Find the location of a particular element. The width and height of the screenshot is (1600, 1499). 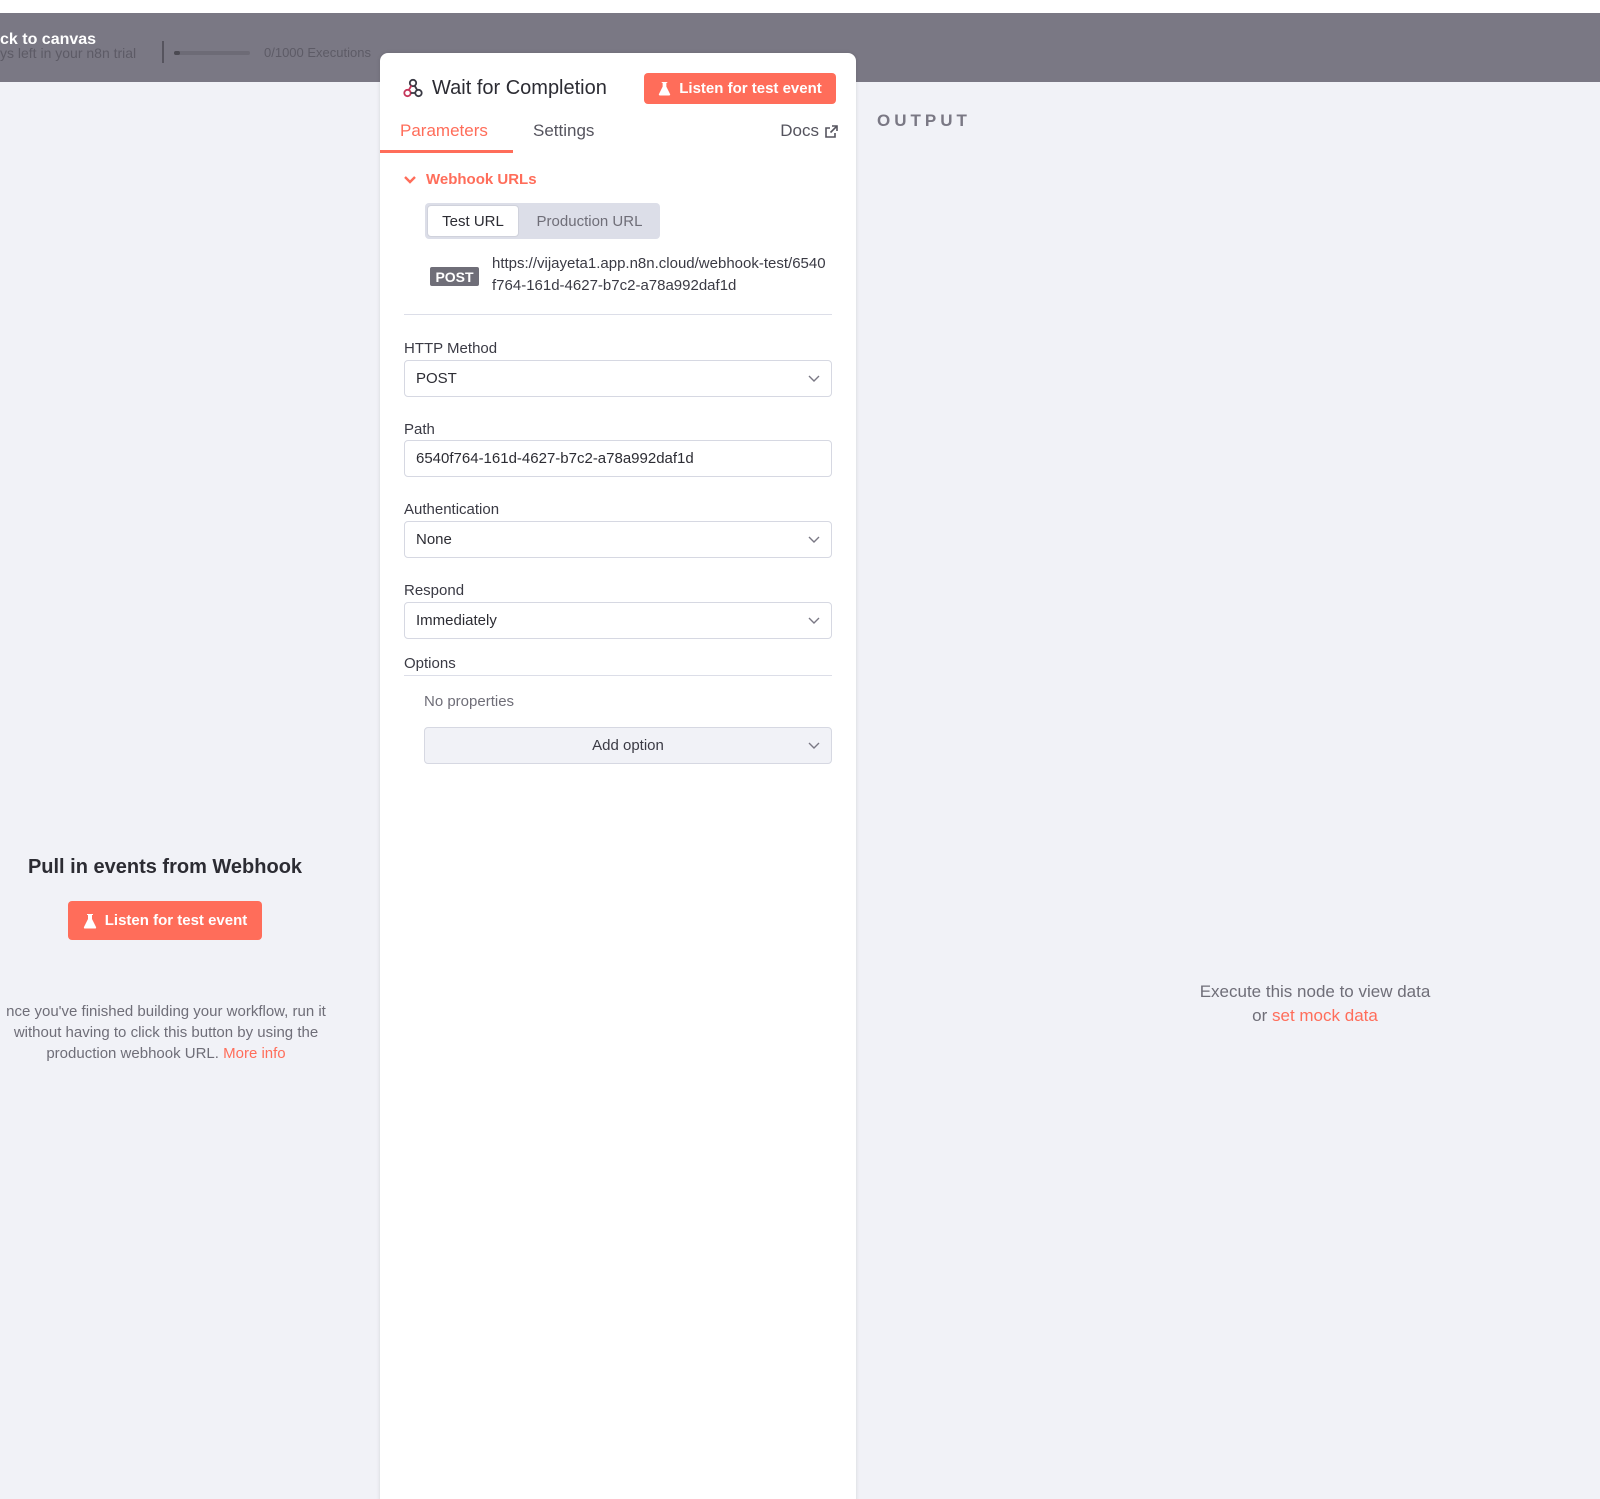

input-panel-title: Pull in events from Webhook is located at coordinates (165, 867).